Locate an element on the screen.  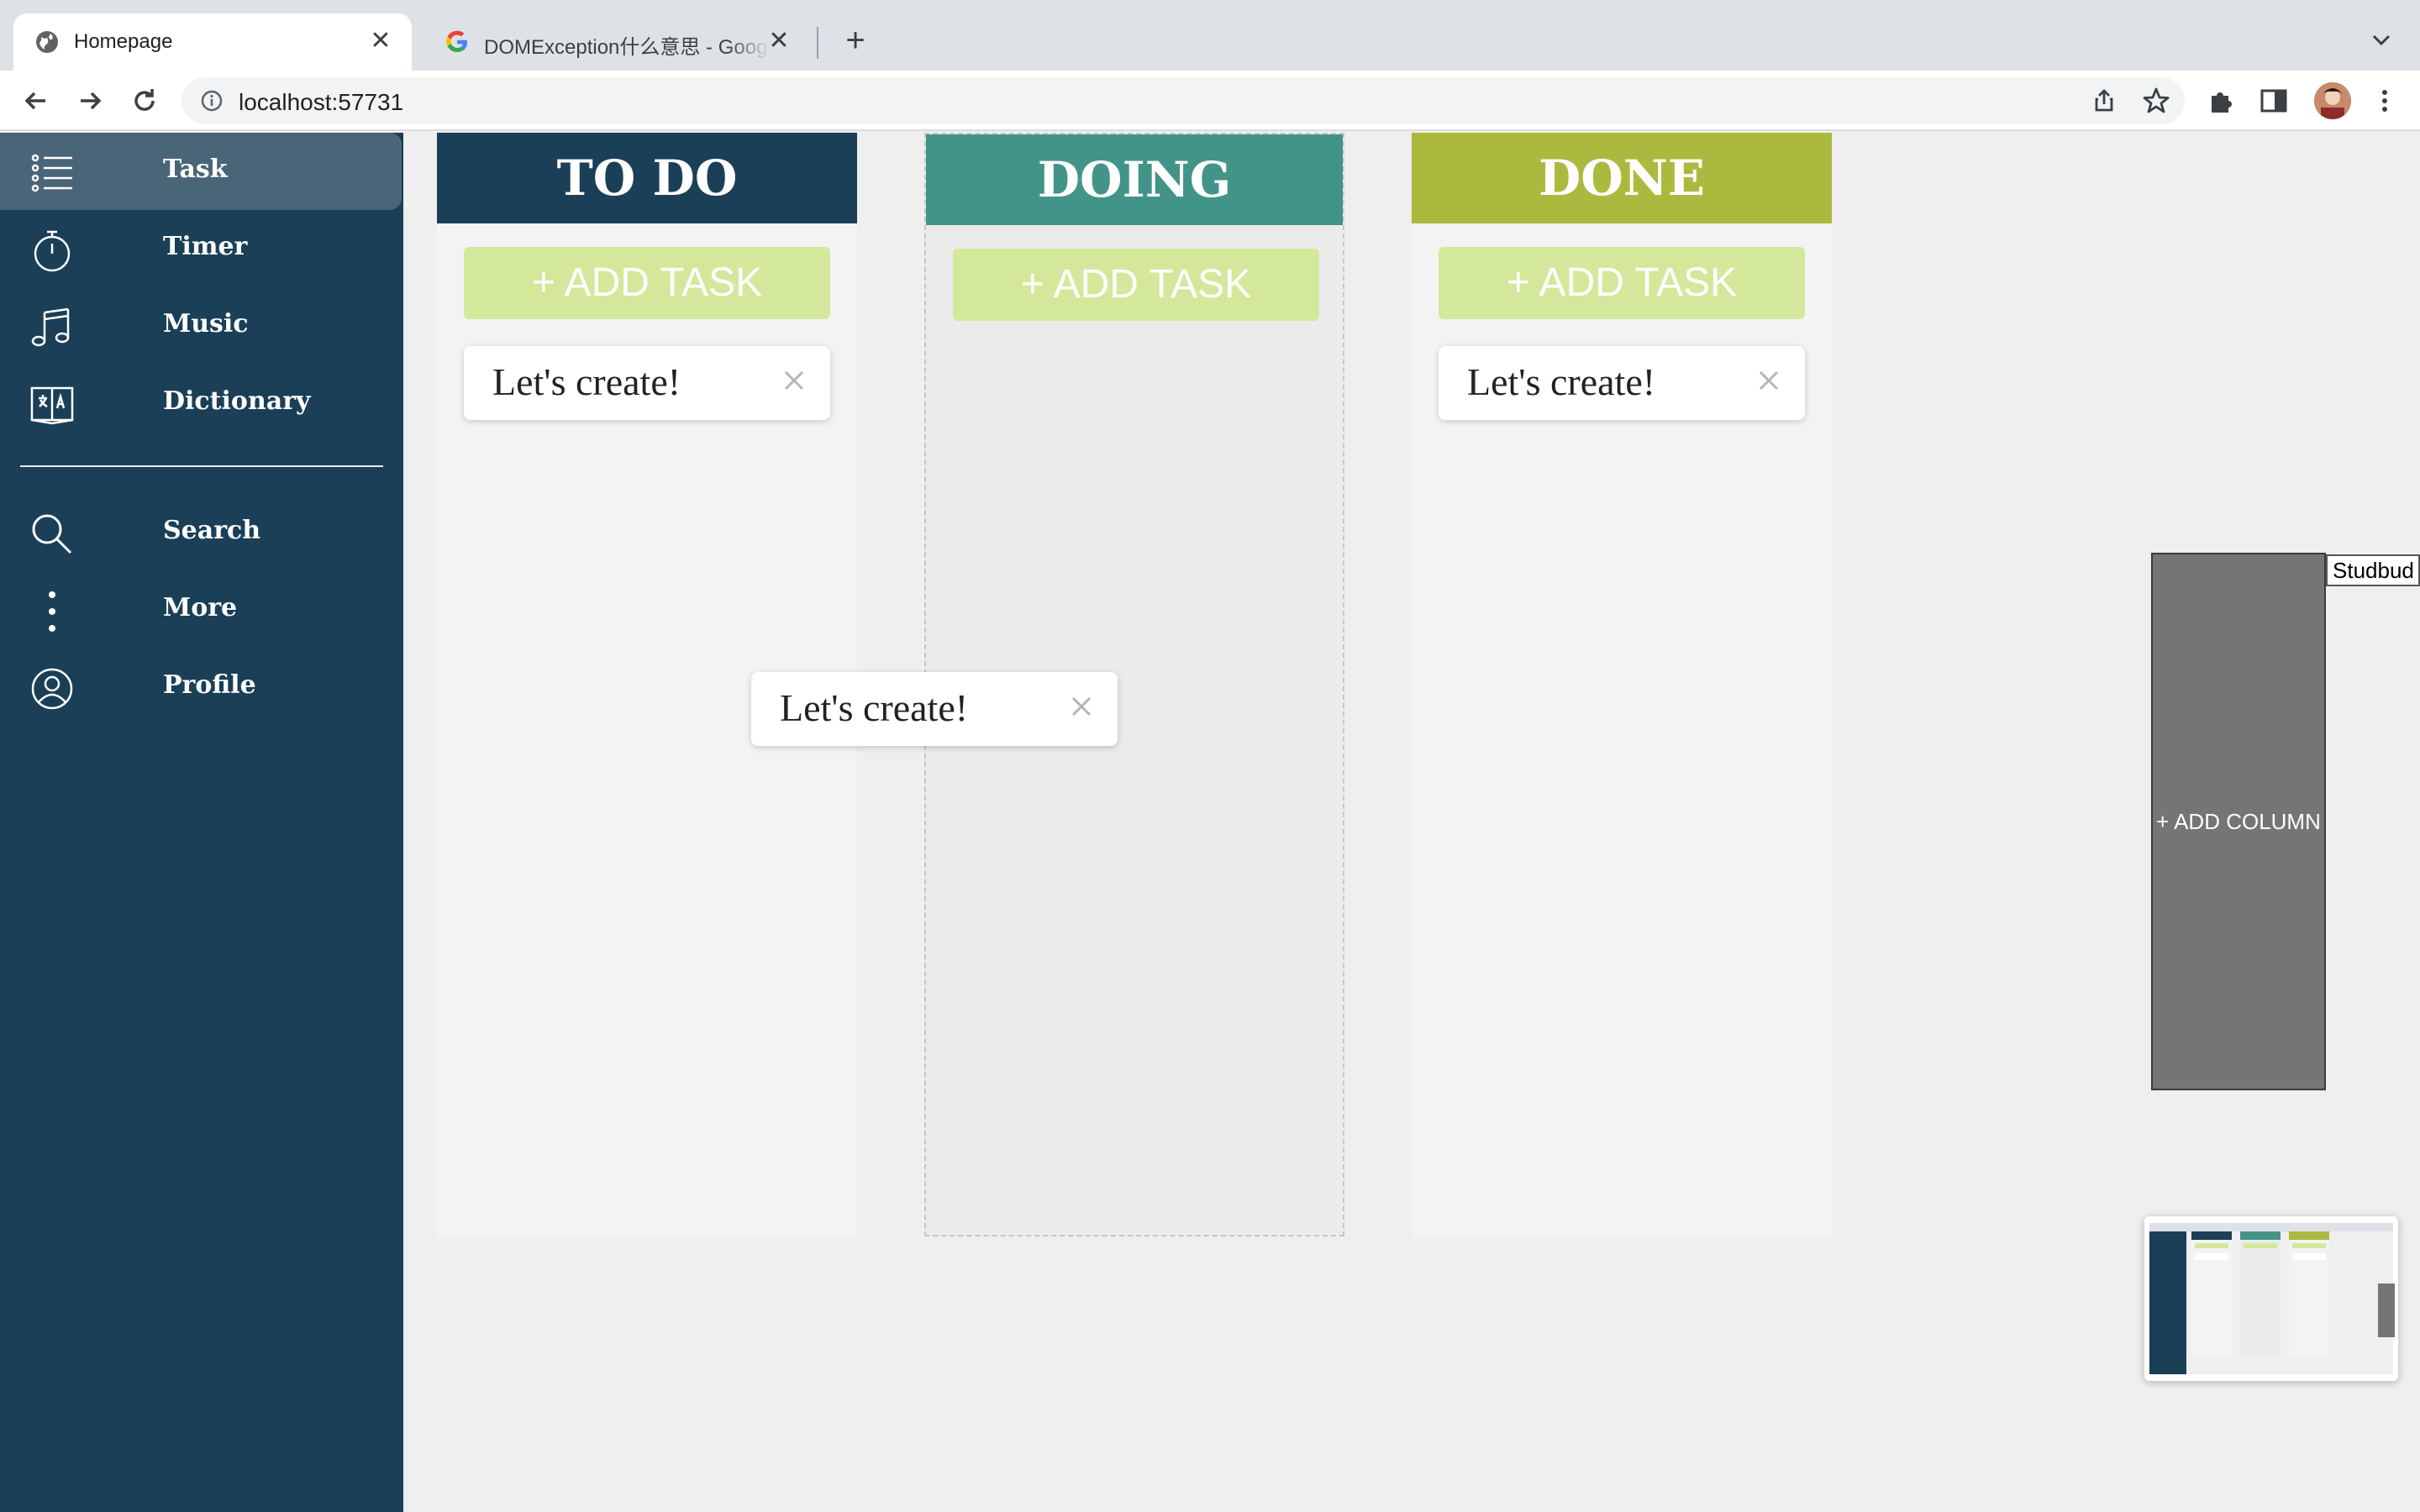
tab-title: DOMException什么意思 - Google is located at coordinates (627, 47).